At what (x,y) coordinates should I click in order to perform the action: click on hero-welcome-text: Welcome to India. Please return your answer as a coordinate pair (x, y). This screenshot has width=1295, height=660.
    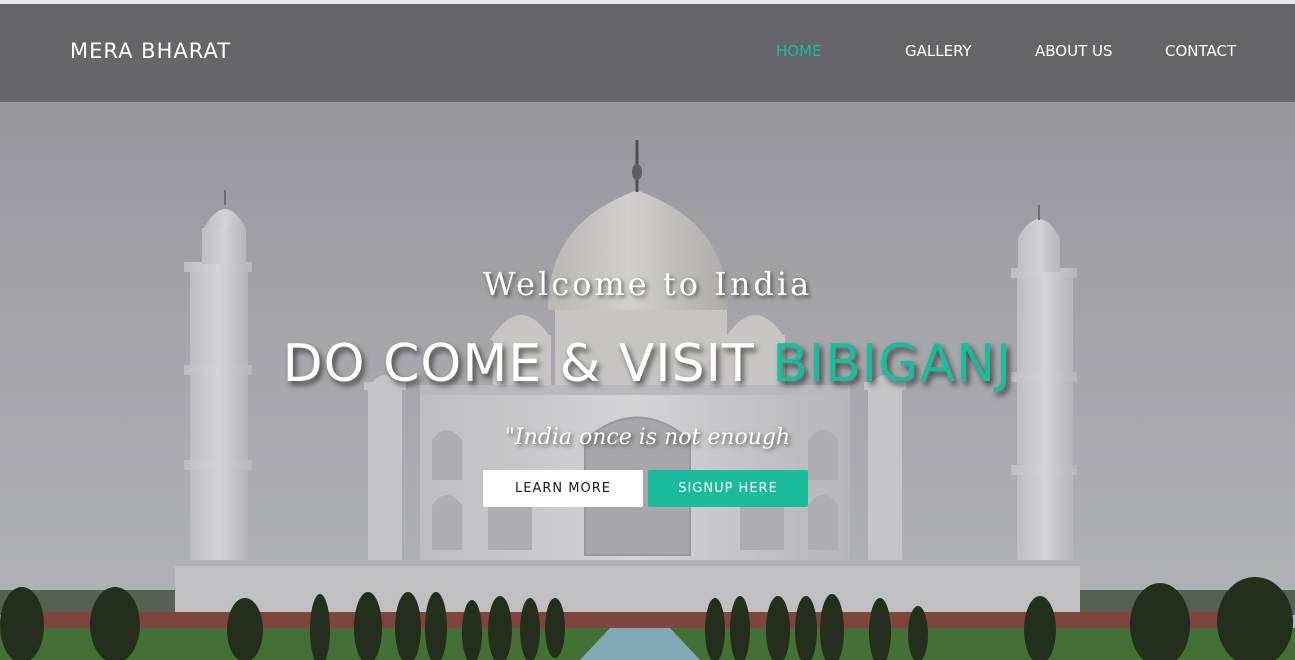
    Looking at the image, I should click on (647, 284).